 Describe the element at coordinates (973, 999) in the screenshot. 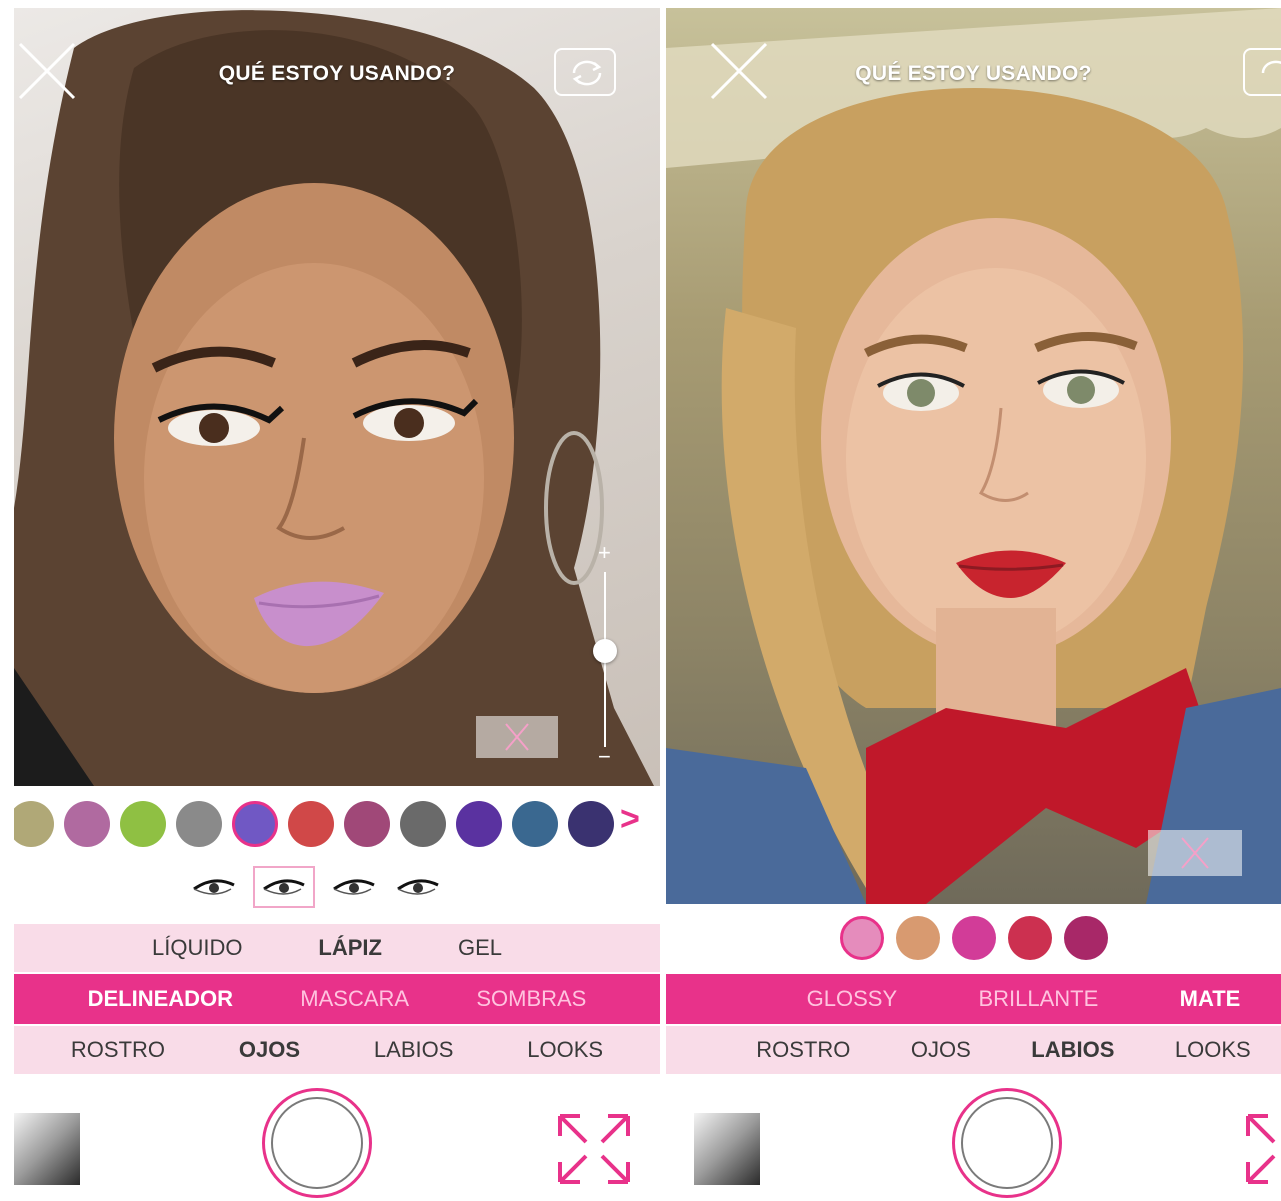

I see `finish-tabs: GLOSSY BRILLANTE MATE` at that location.